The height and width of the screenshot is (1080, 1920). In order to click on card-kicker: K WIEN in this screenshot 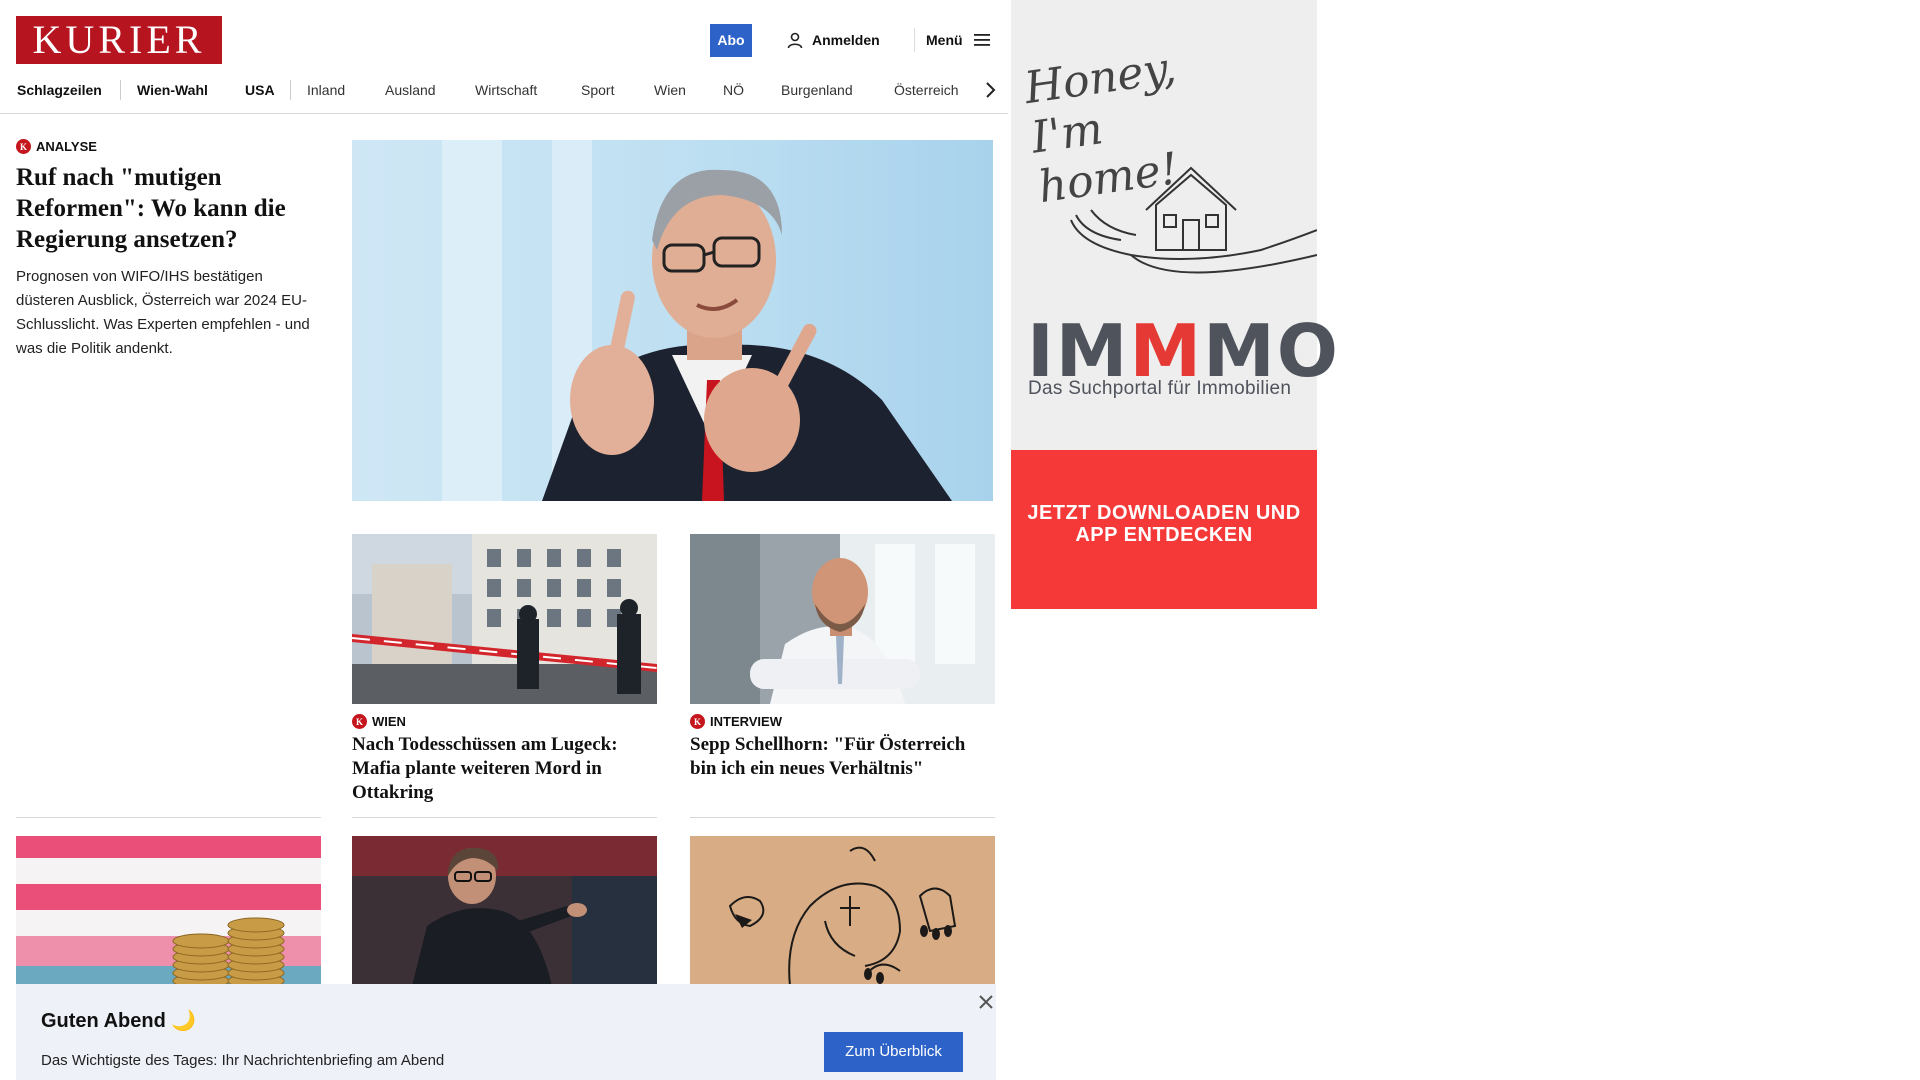, I will do `click(504, 721)`.